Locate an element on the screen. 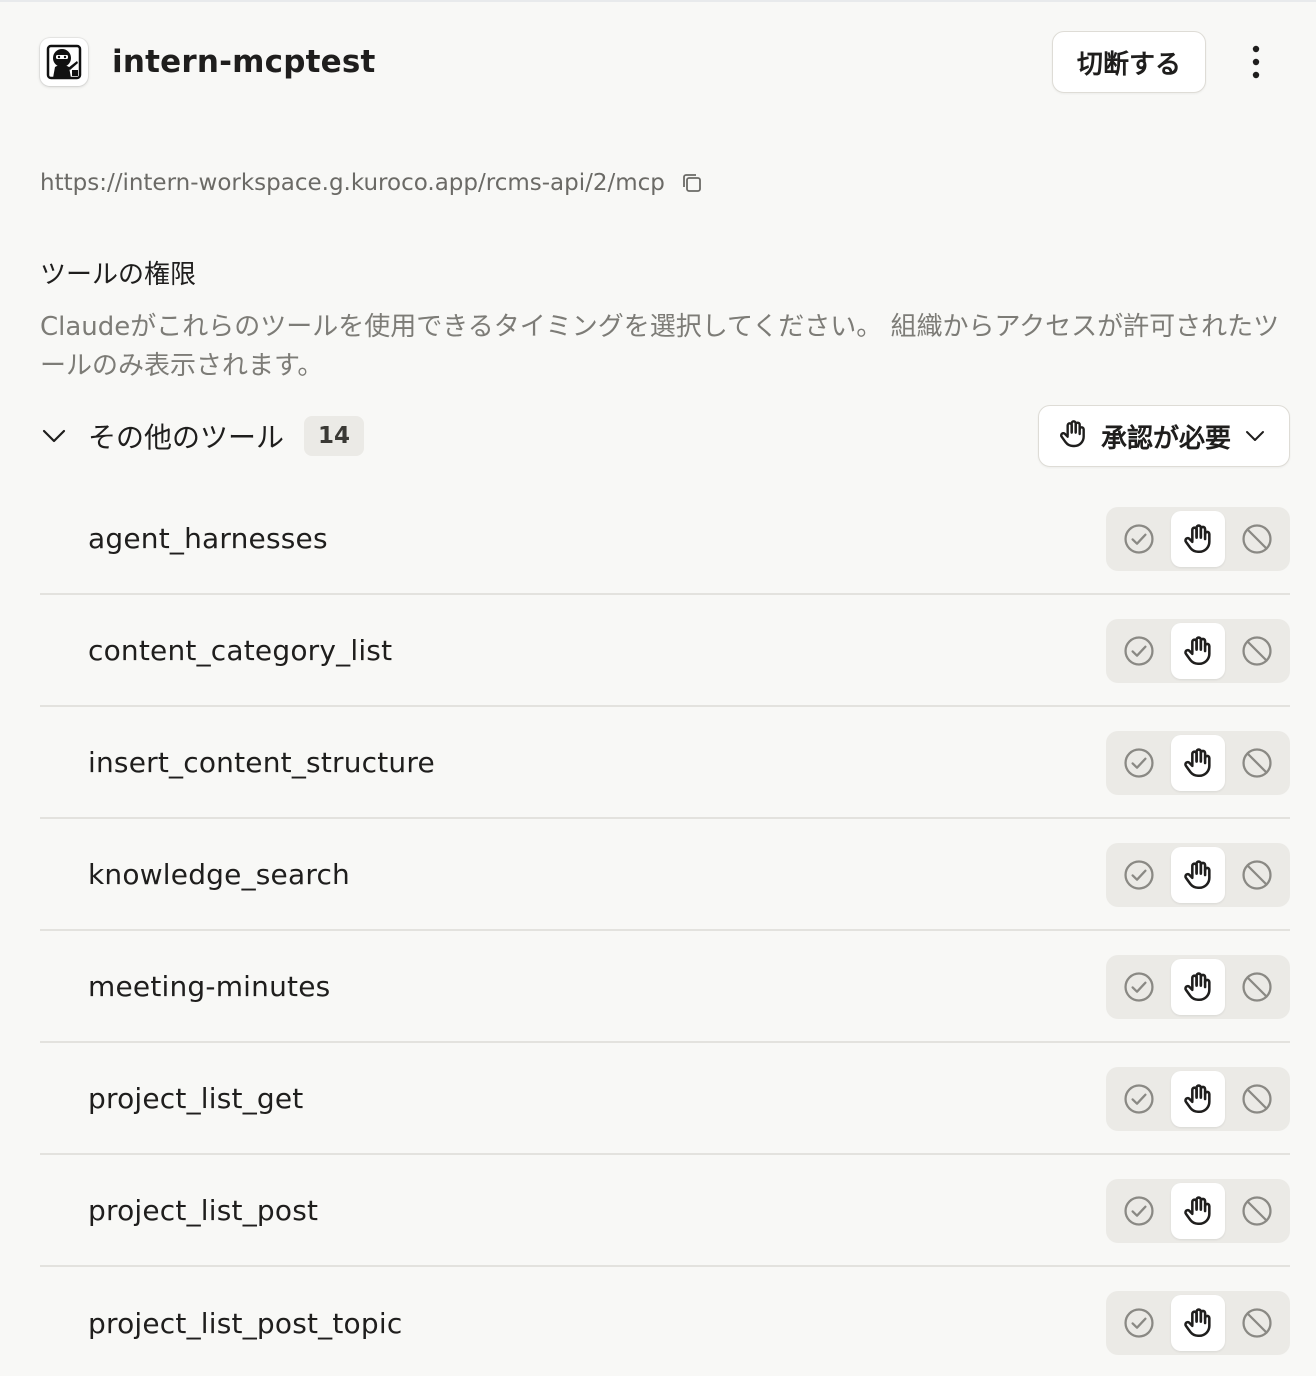 This screenshot has width=1316, height=1376. tool-row: project_list_get is located at coordinates (665, 1099).